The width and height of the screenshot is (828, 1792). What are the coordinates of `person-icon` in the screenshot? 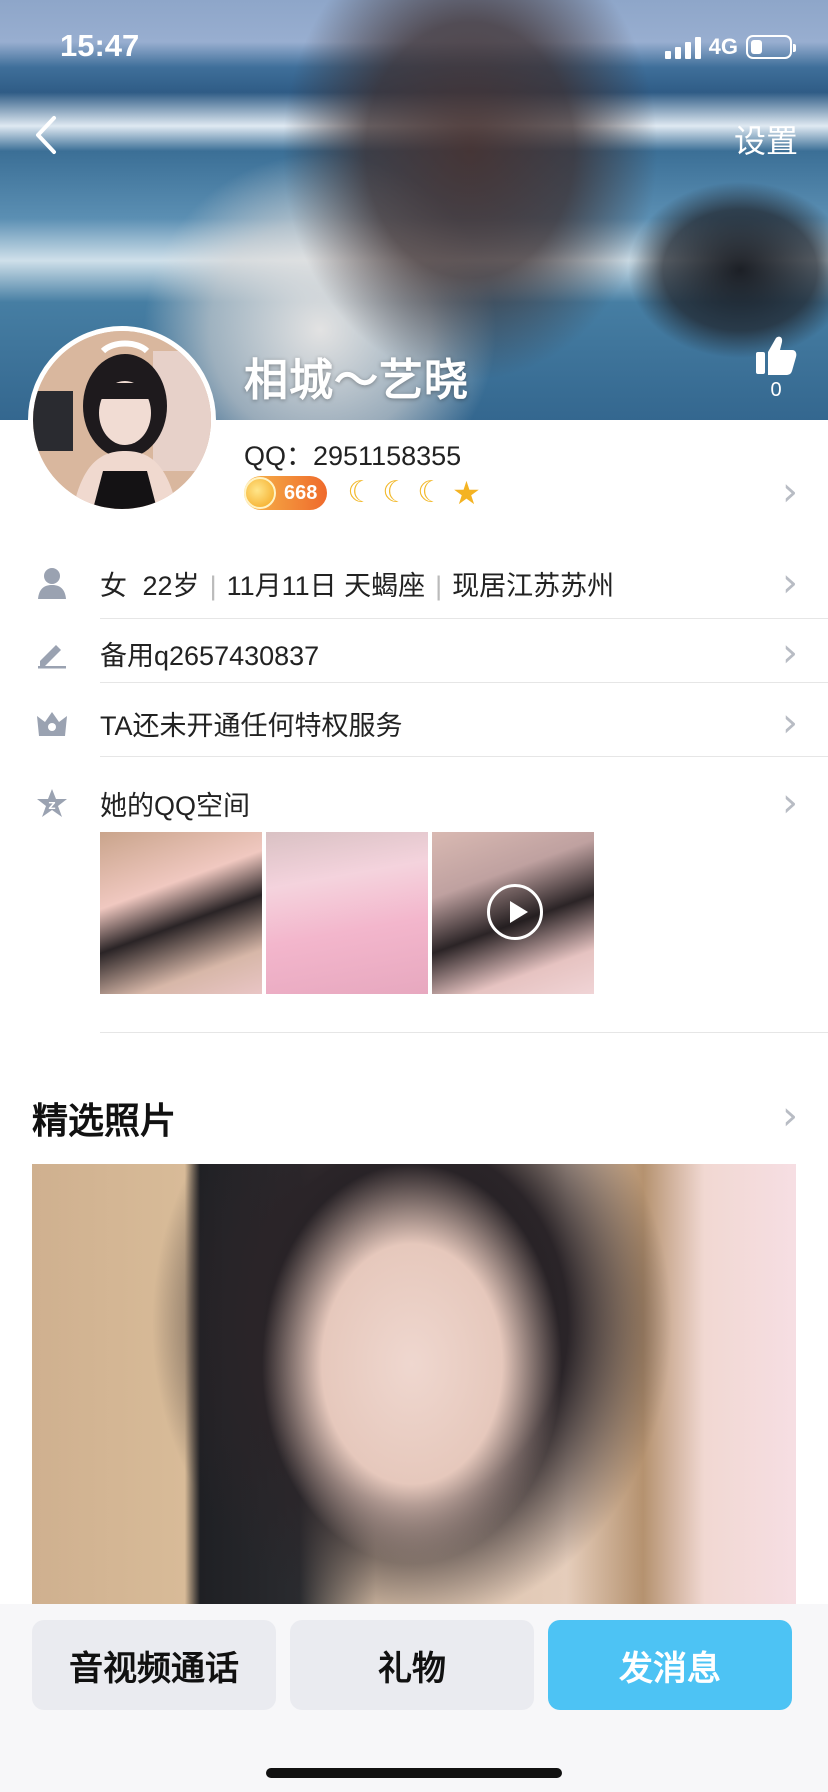 It's located at (52, 583).